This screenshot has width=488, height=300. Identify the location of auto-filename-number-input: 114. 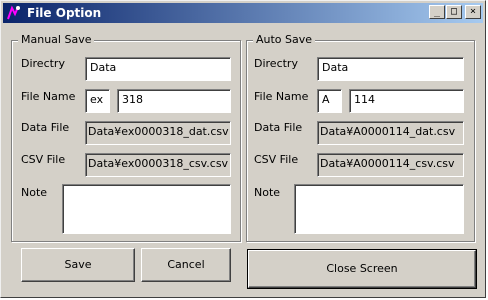
(406, 101).